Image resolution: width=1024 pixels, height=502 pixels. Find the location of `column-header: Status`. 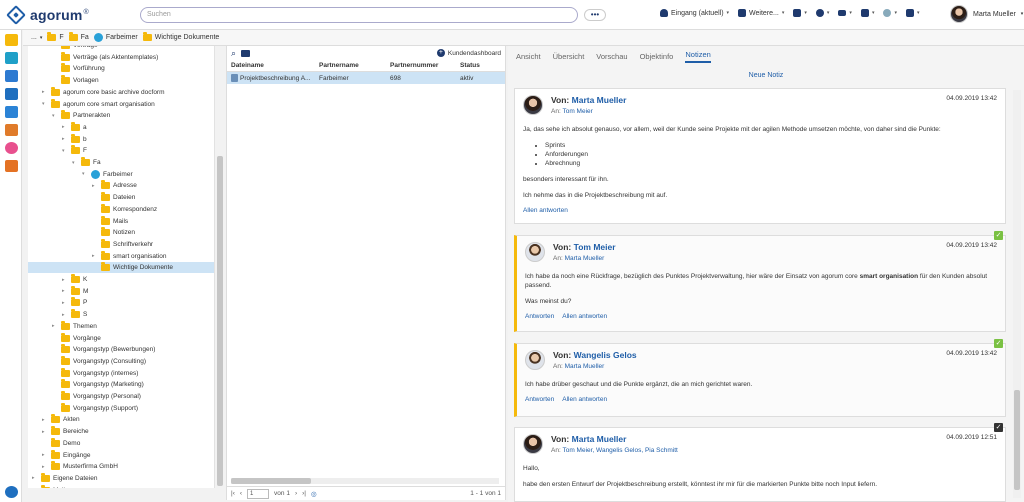

column-header: Status is located at coordinates (482, 65).